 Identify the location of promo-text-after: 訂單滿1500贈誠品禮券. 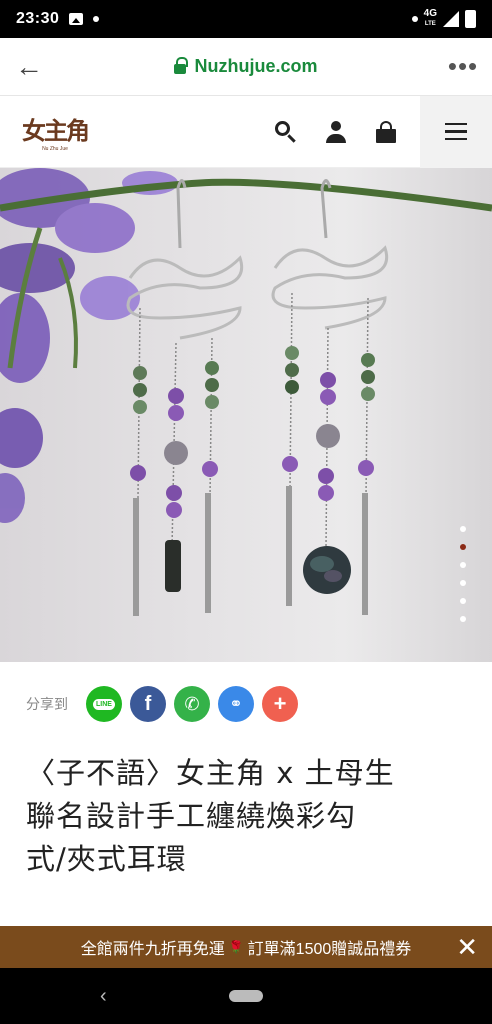
(329, 949).